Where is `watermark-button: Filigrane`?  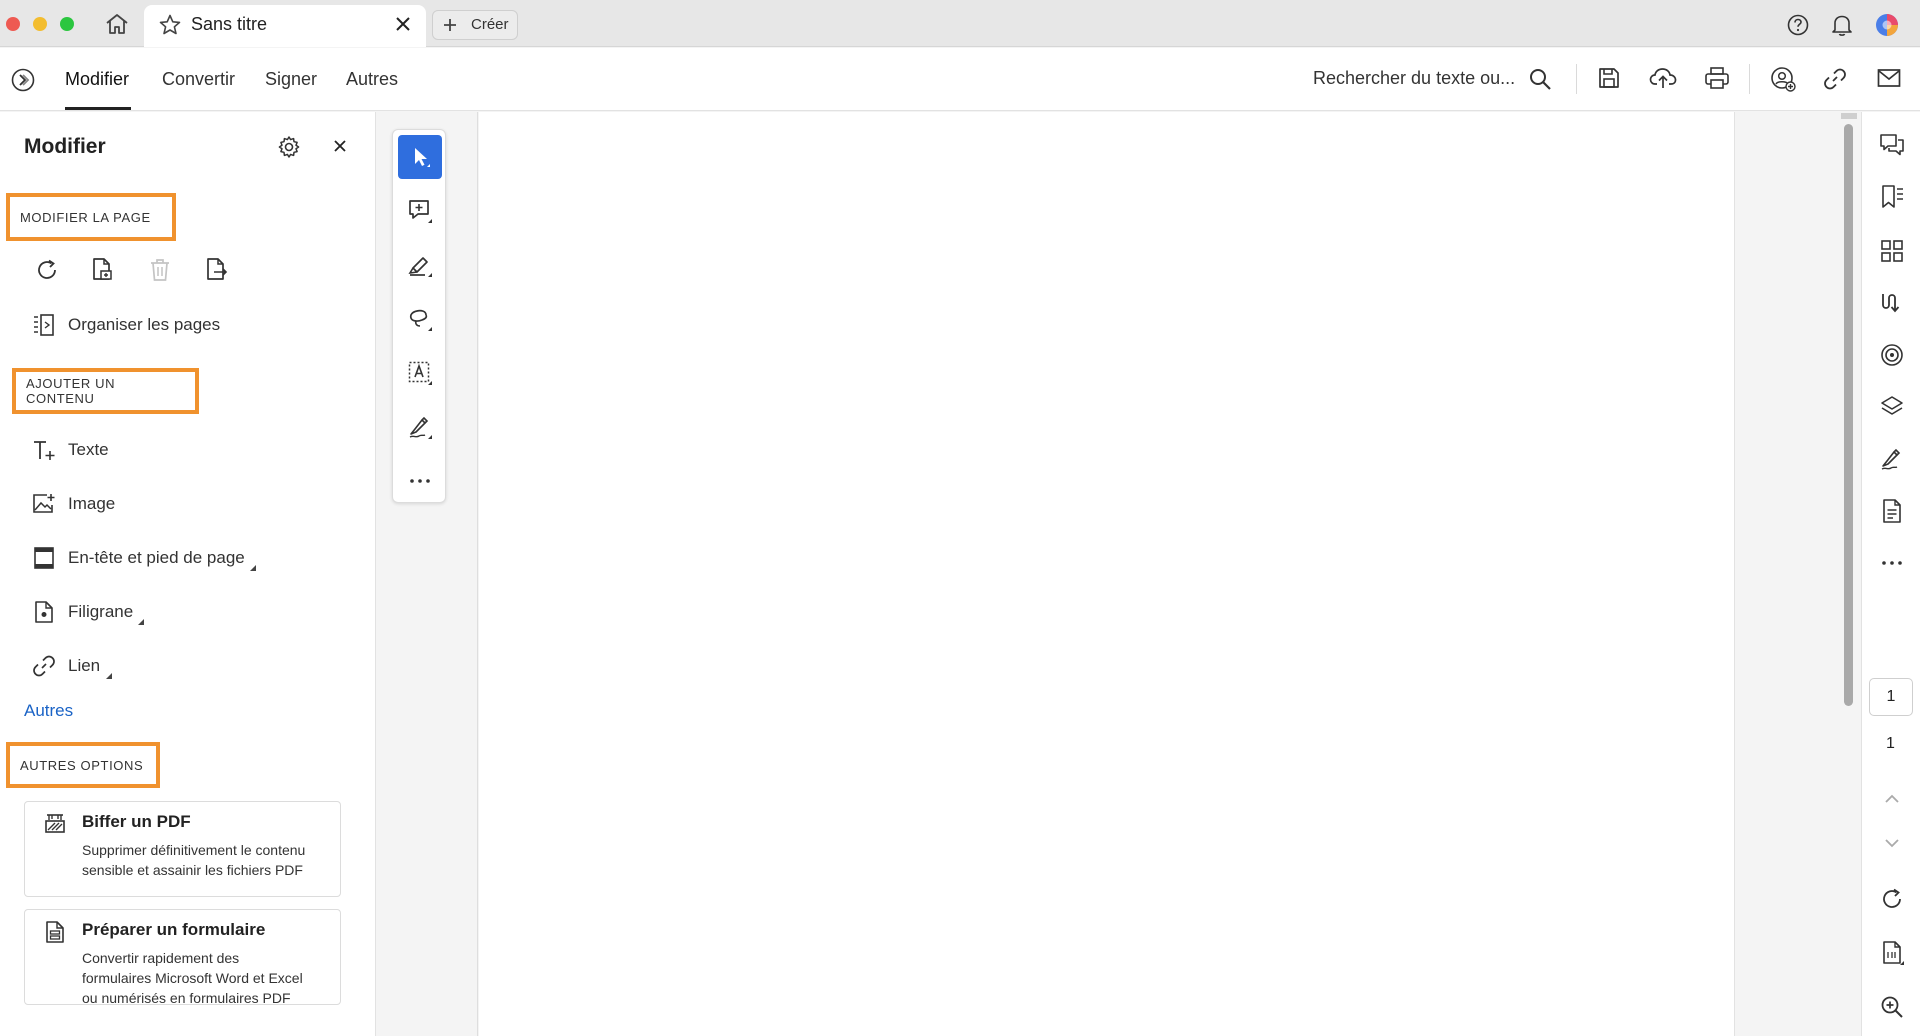
watermark-button: Filigrane is located at coordinates (82, 612).